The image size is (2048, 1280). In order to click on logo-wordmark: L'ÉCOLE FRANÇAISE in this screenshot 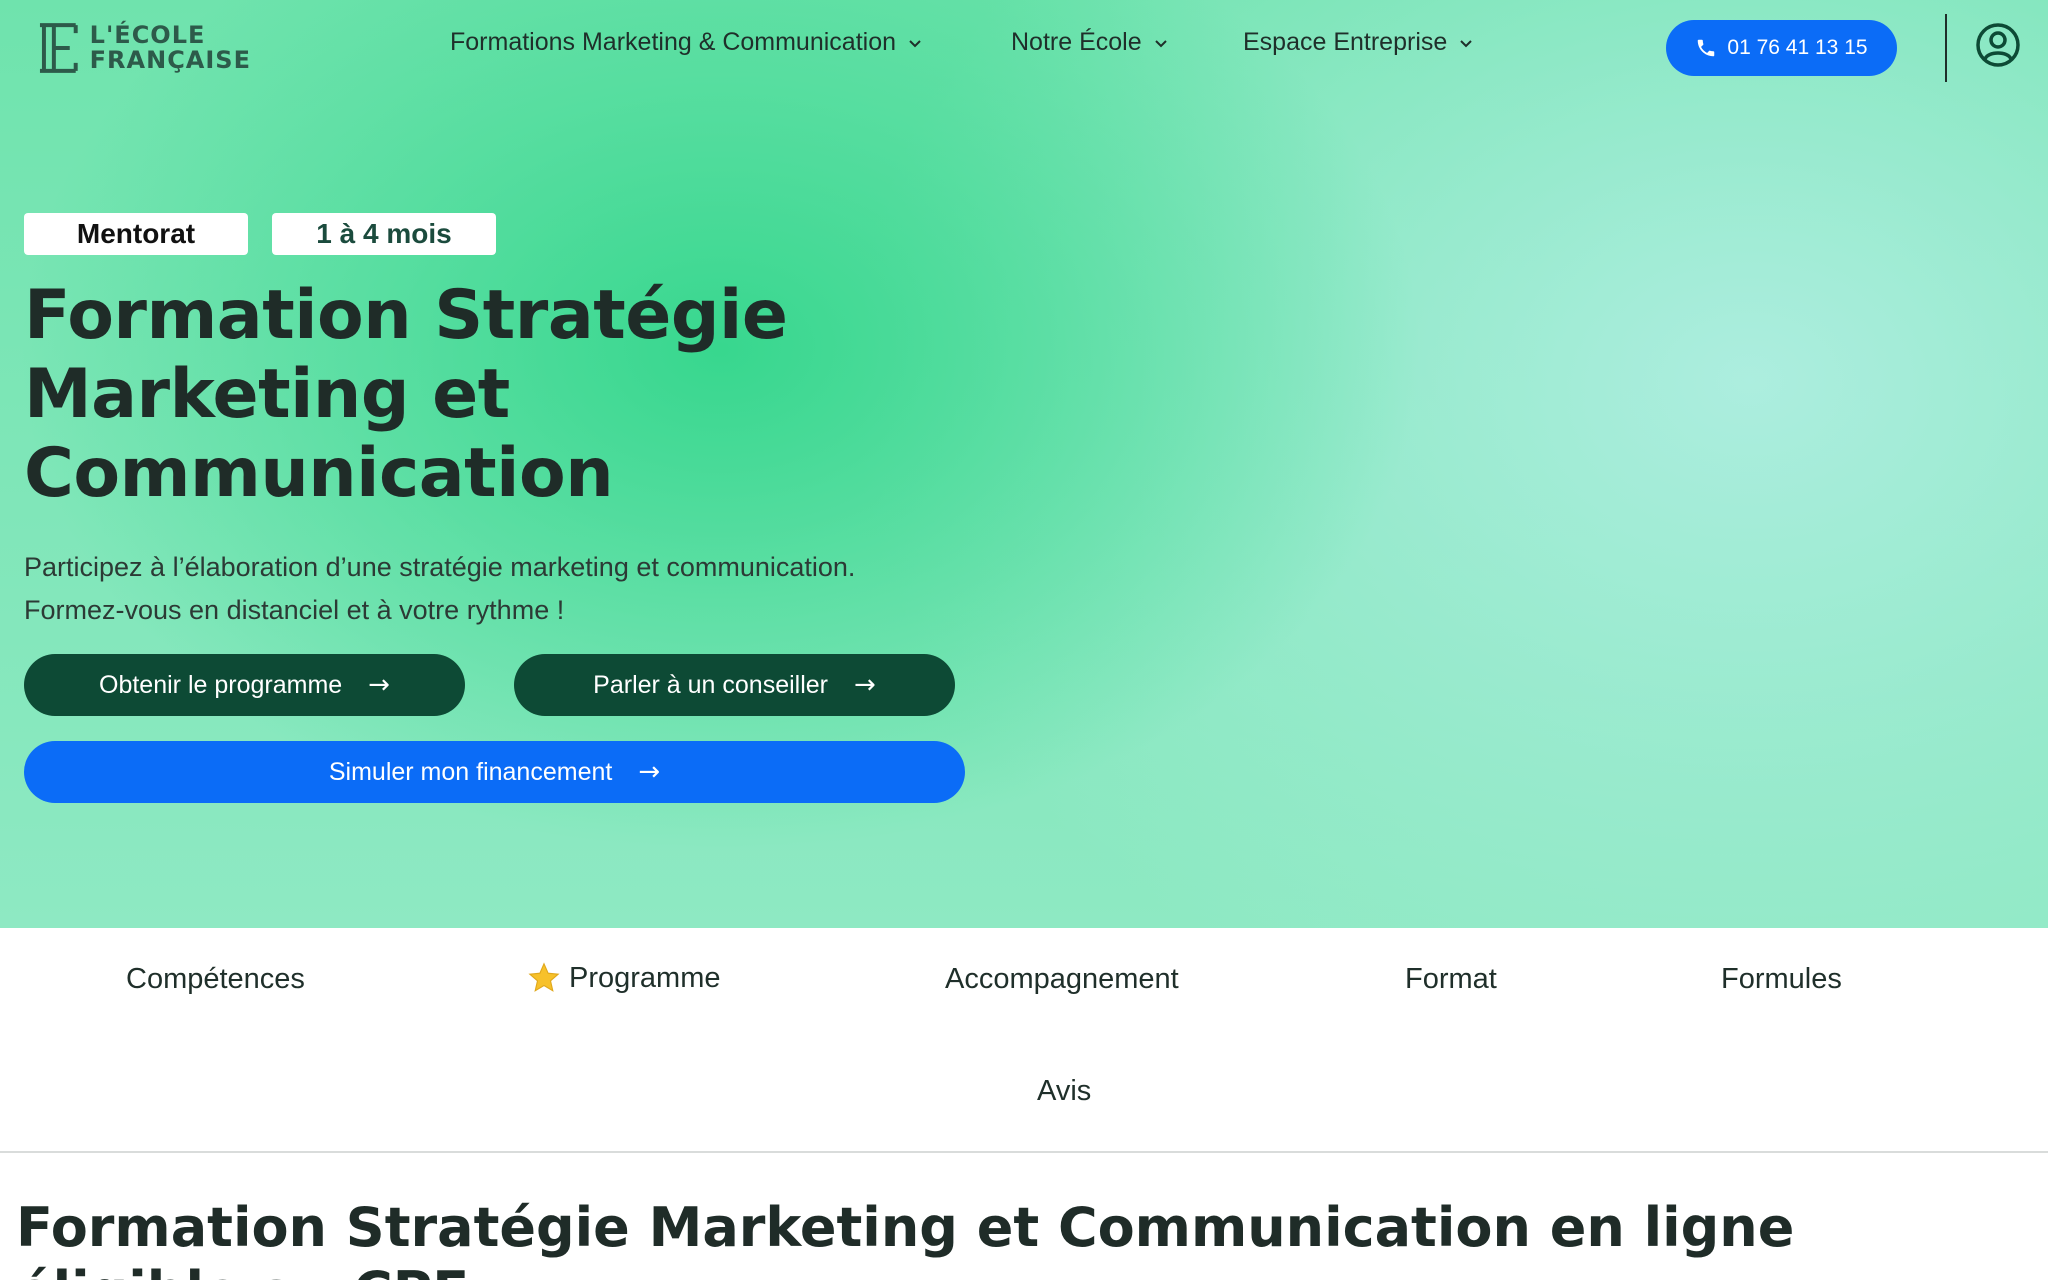, I will do `click(170, 48)`.